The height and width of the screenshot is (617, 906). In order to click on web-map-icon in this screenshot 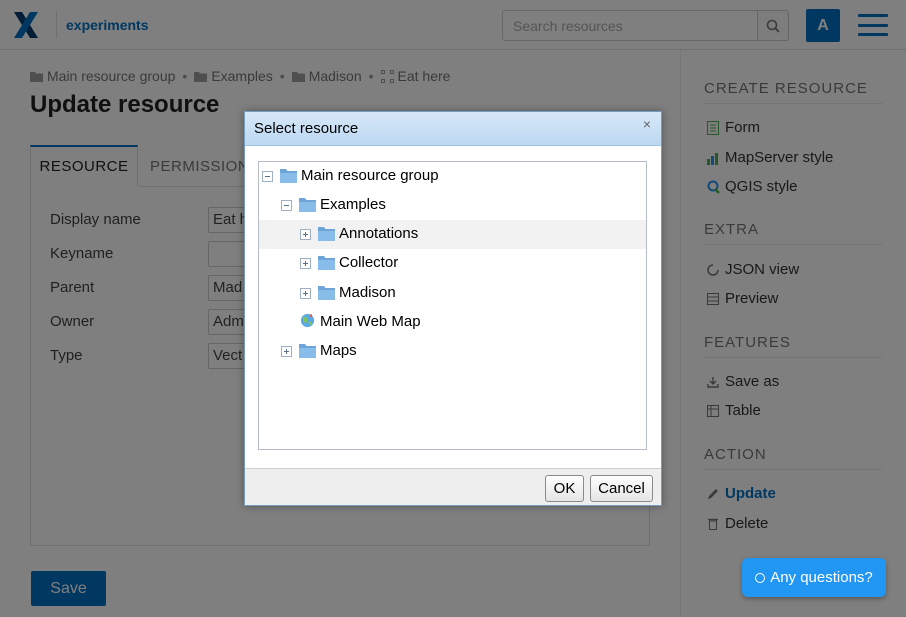, I will do `click(307, 320)`.